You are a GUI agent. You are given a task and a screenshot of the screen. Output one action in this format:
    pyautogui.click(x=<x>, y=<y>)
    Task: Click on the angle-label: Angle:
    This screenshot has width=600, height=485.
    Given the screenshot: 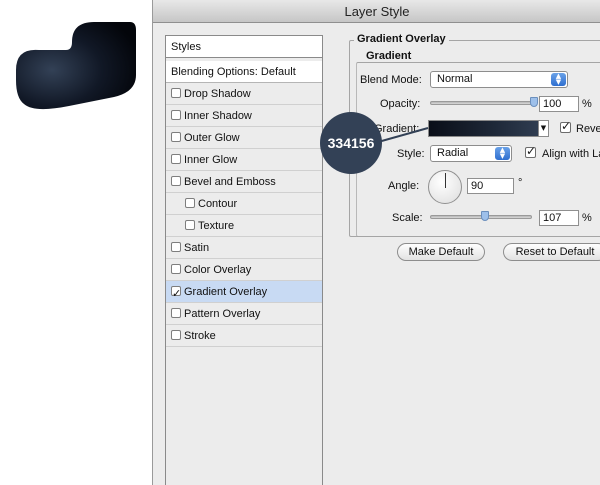 What is the action you would take?
    pyautogui.click(x=404, y=186)
    